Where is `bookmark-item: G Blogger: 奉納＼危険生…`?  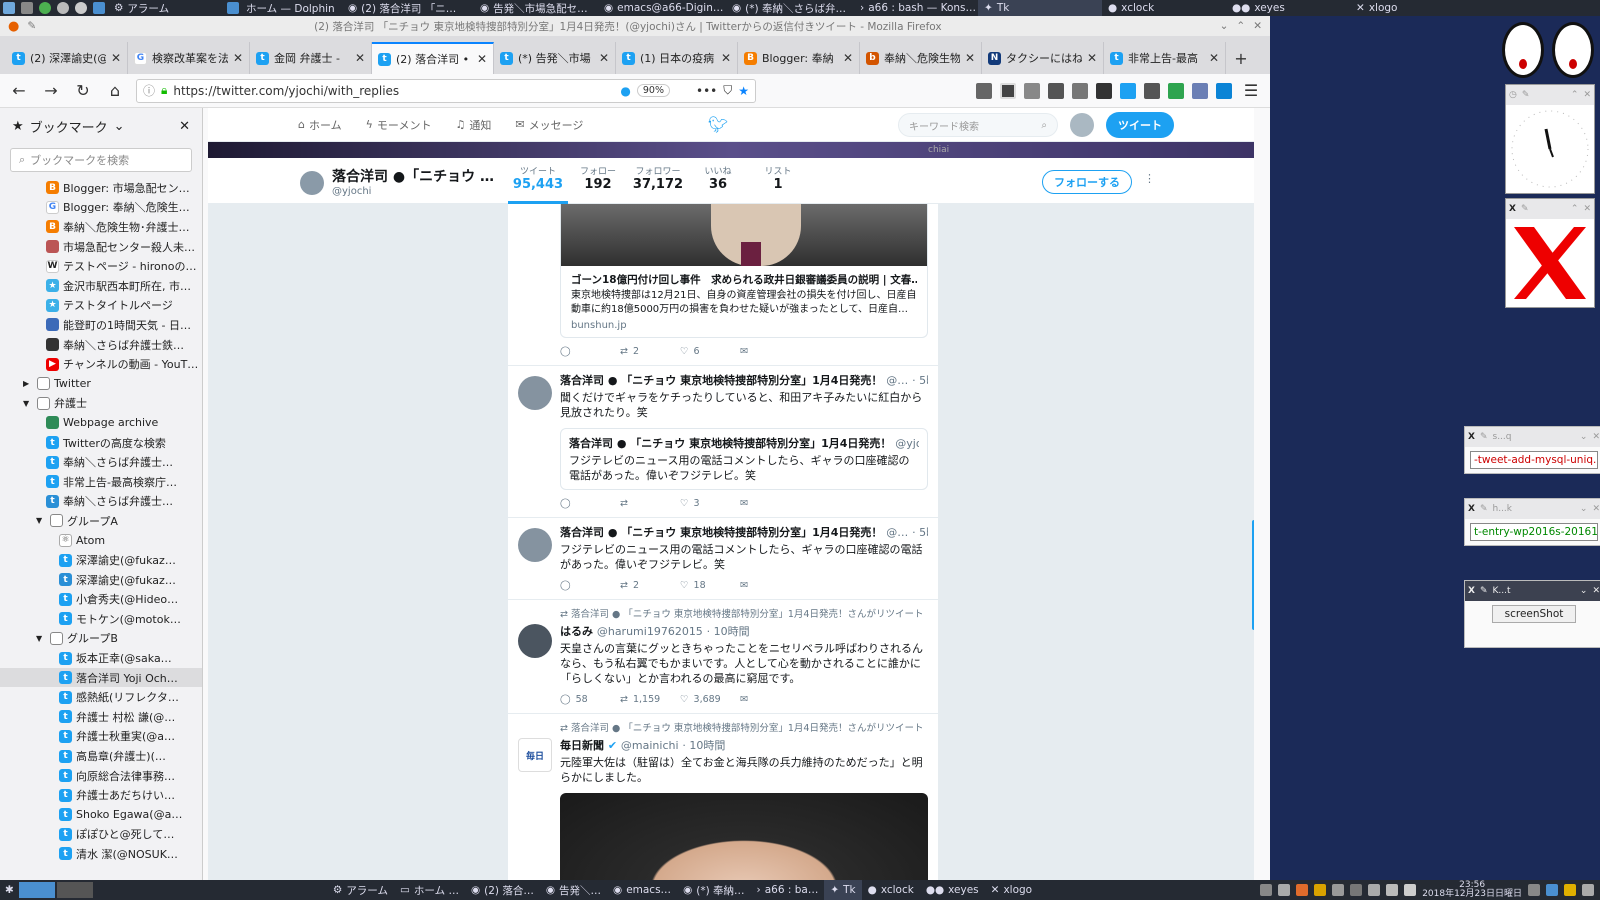 bookmark-item: G Blogger: 奉納＼危険生… is located at coordinates (101, 208).